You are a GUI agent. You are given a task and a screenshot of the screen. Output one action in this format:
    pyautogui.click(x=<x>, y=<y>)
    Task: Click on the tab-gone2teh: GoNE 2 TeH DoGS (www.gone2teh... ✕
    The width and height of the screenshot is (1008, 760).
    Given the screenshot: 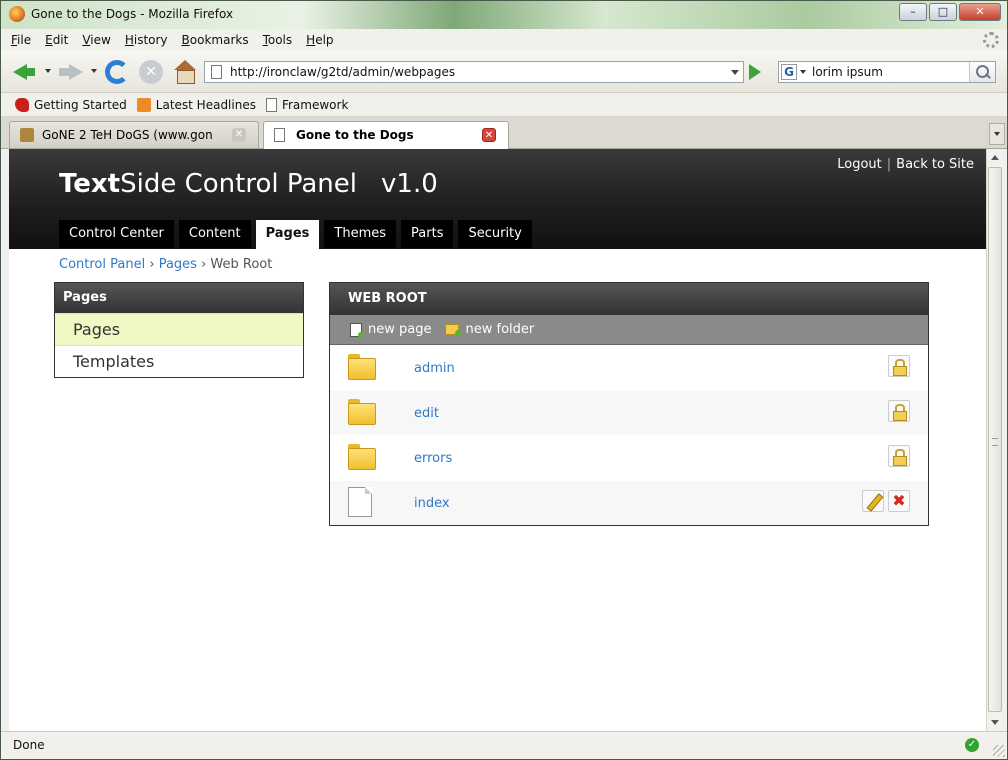 What is the action you would take?
    pyautogui.click(x=134, y=134)
    